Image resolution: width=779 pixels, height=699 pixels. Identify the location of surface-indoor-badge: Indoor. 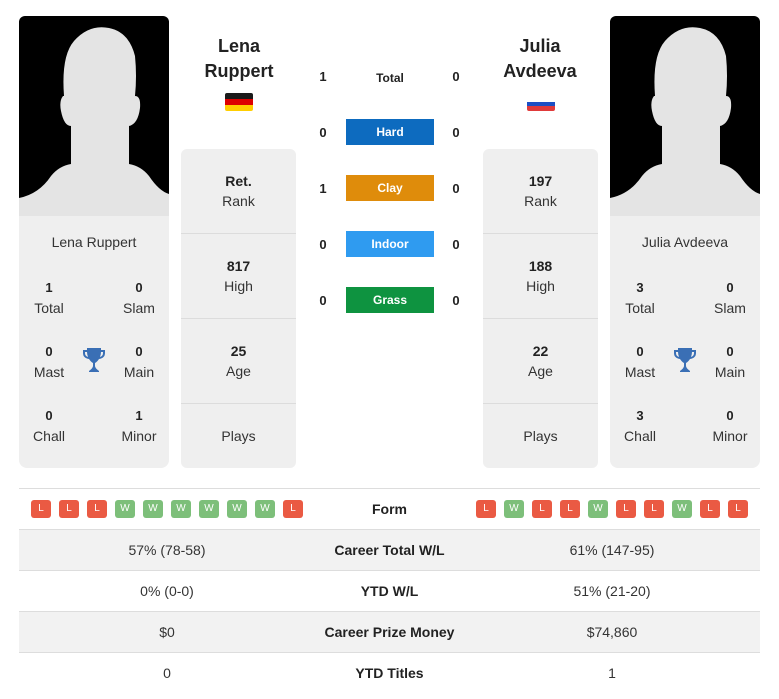
(390, 244).